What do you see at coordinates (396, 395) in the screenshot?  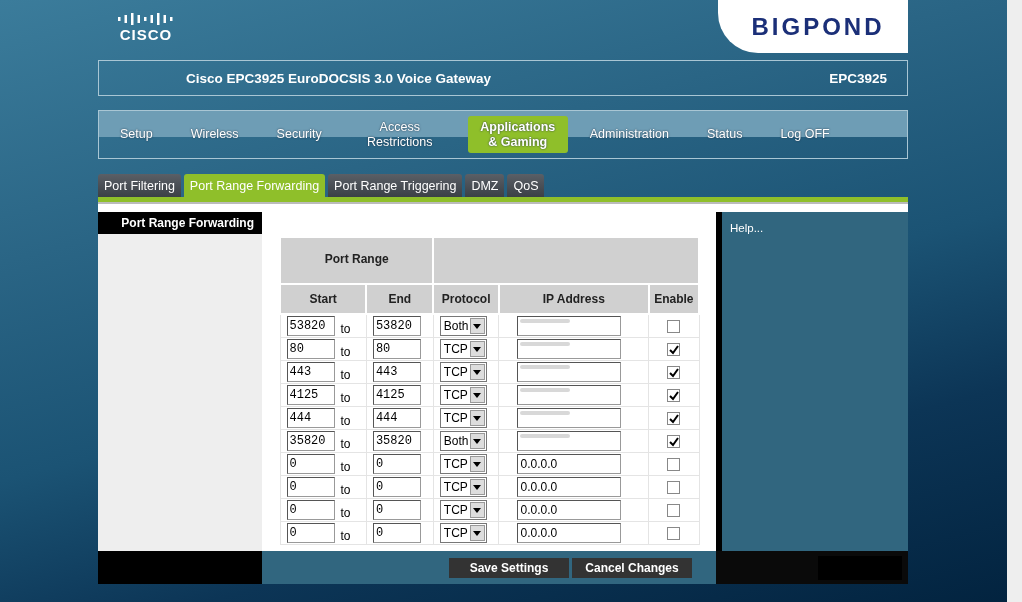 I see `end-port-field: 4125` at bounding box center [396, 395].